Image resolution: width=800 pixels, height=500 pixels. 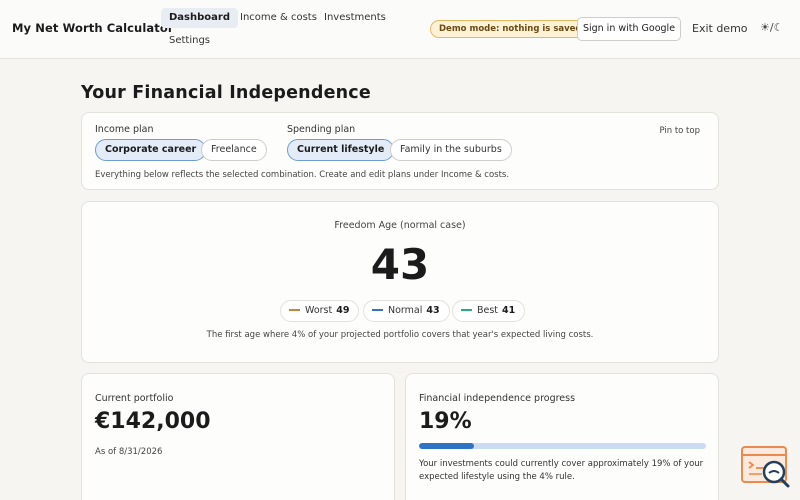 I want to click on income-plan-corporate-career: Corporate career, so click(x=151, y=150).